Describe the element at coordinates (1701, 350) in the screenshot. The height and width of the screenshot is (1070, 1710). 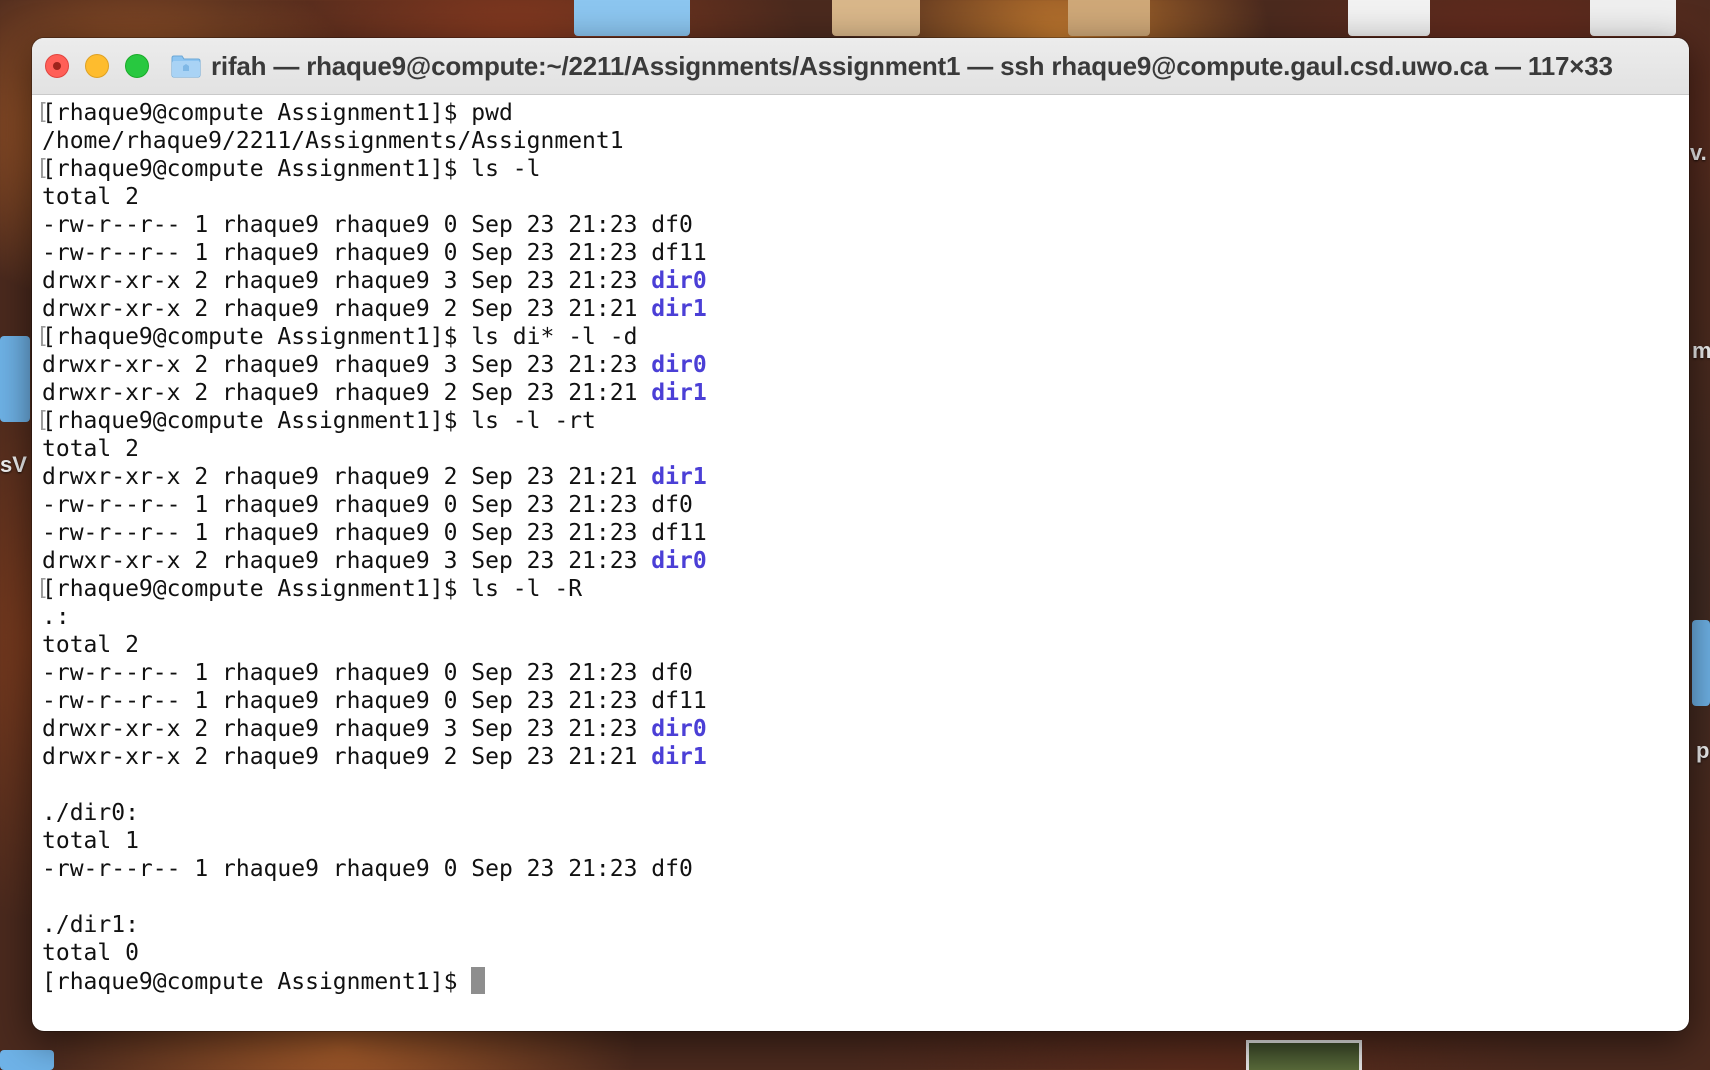
I see `desktop-label: m` at that location.